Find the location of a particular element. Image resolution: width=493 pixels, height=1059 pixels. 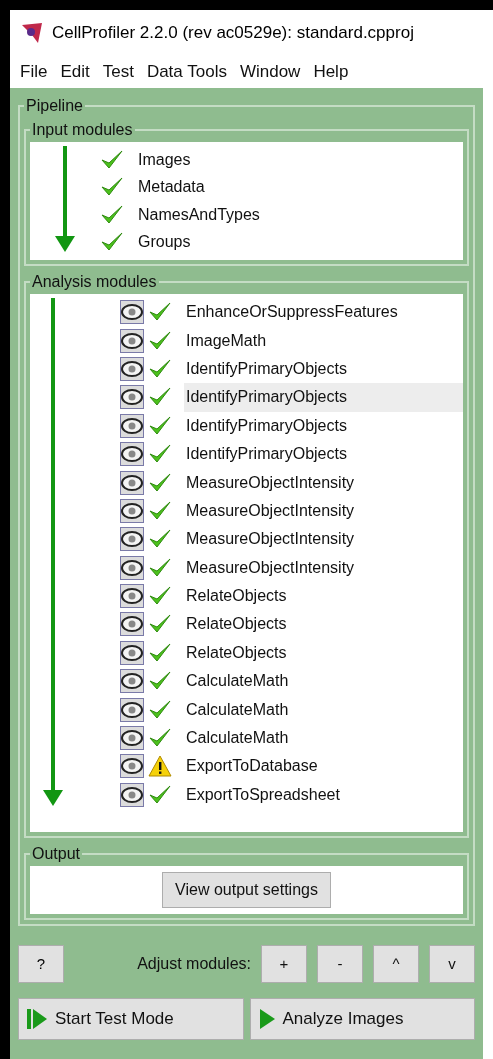

move-up-button: ^ is located at coordinates (396, 964).